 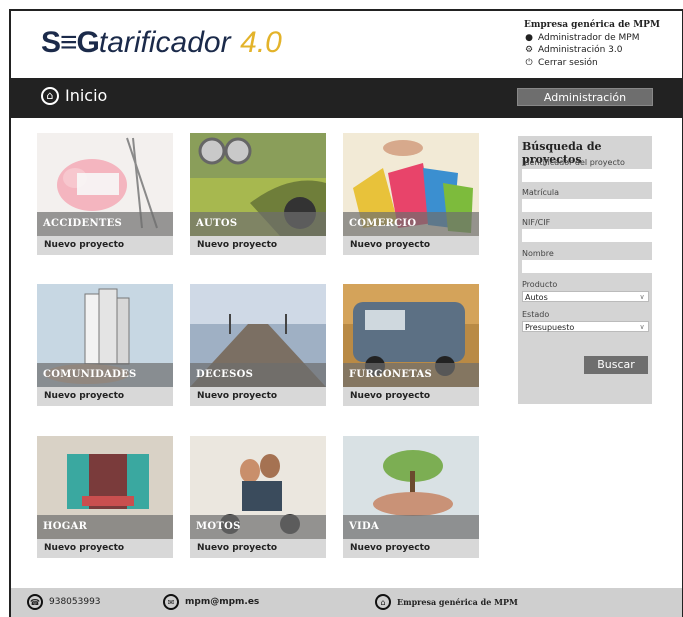 I want to click on home-label: Inicio, so click(x=86, y=95).